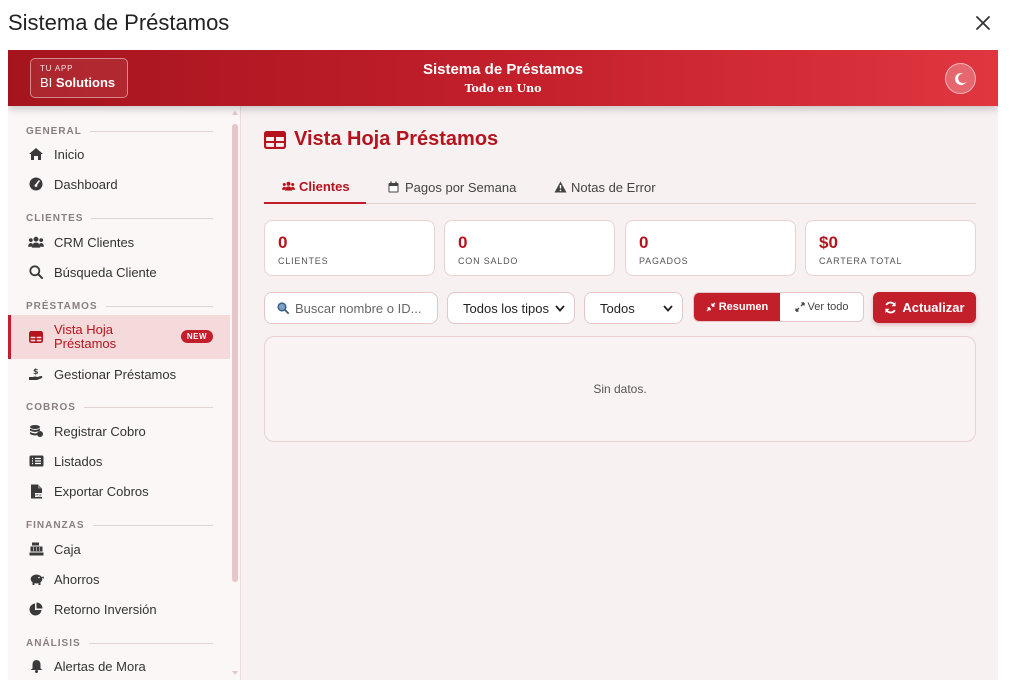 The image size is (1014, 689). I want to click on view-summary-label: Resumen, so click(743, 307).